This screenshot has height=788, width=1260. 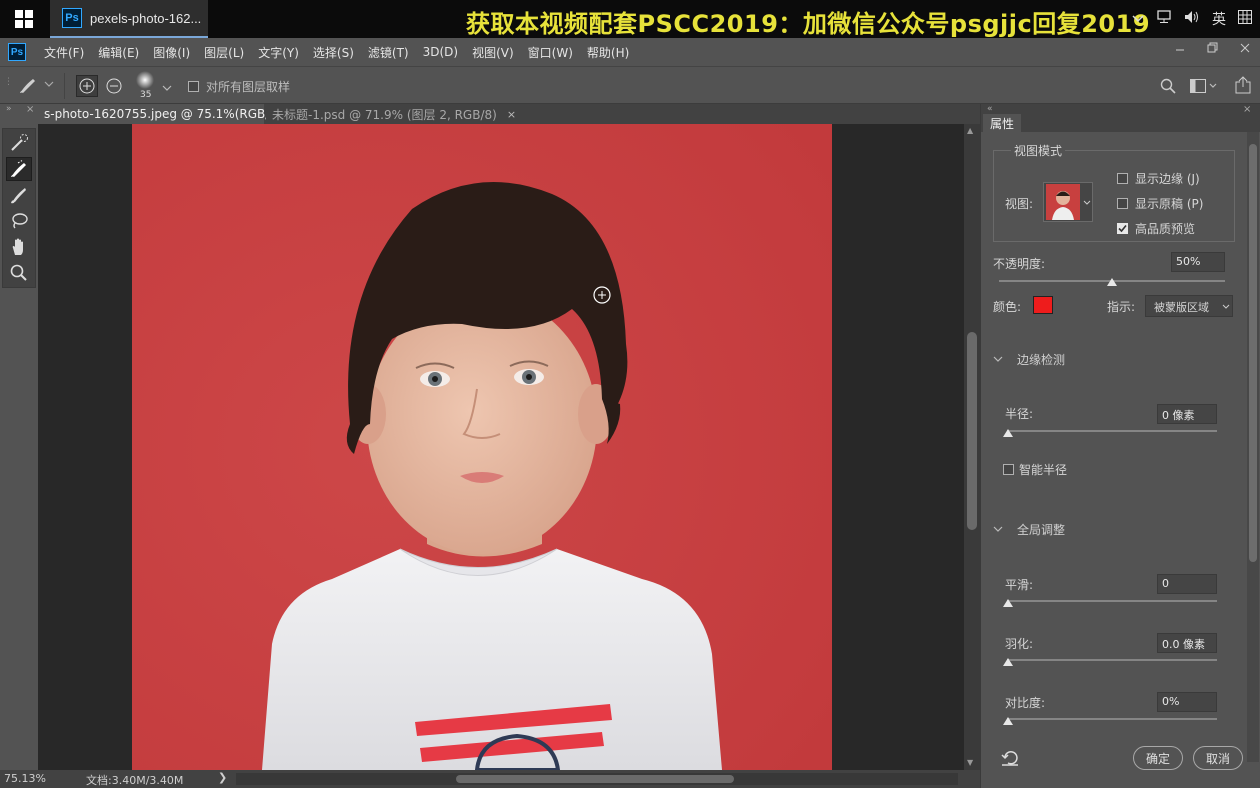 I want to click on hand-tool-icon, so click(x=19, y=247).